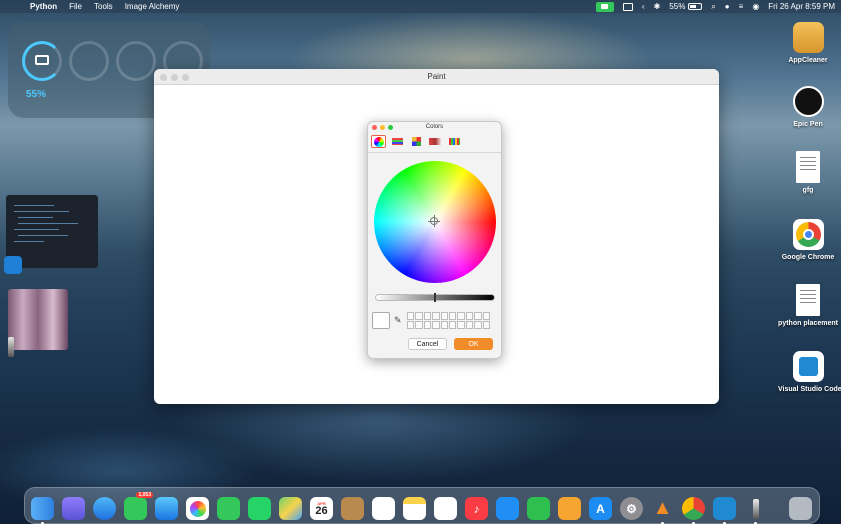 The width and height of the screenshot is (841, 524). I want to click on menu-image-alchemy: Image Alchemy, so click(152, 6).